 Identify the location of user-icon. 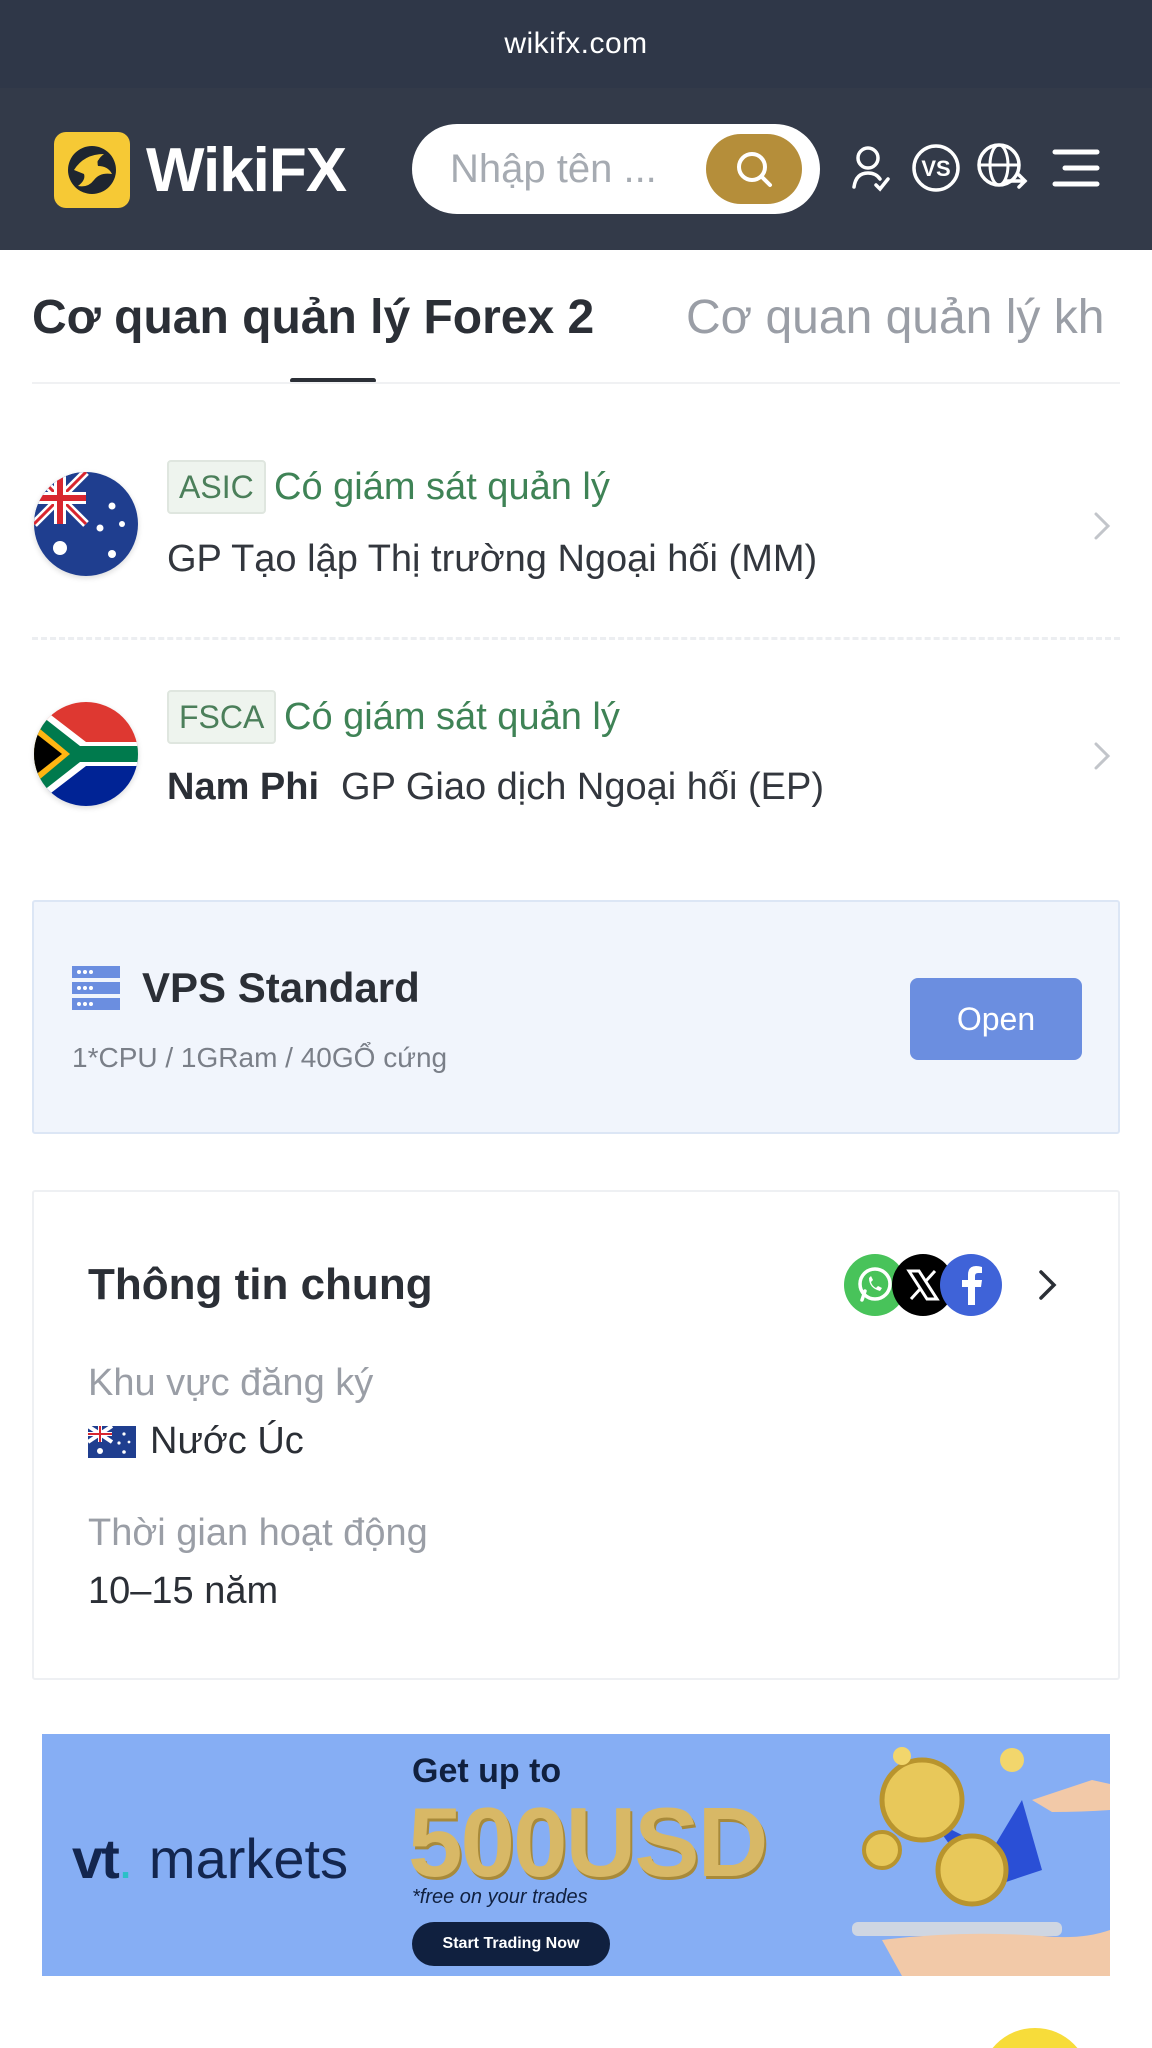
(870, 168).